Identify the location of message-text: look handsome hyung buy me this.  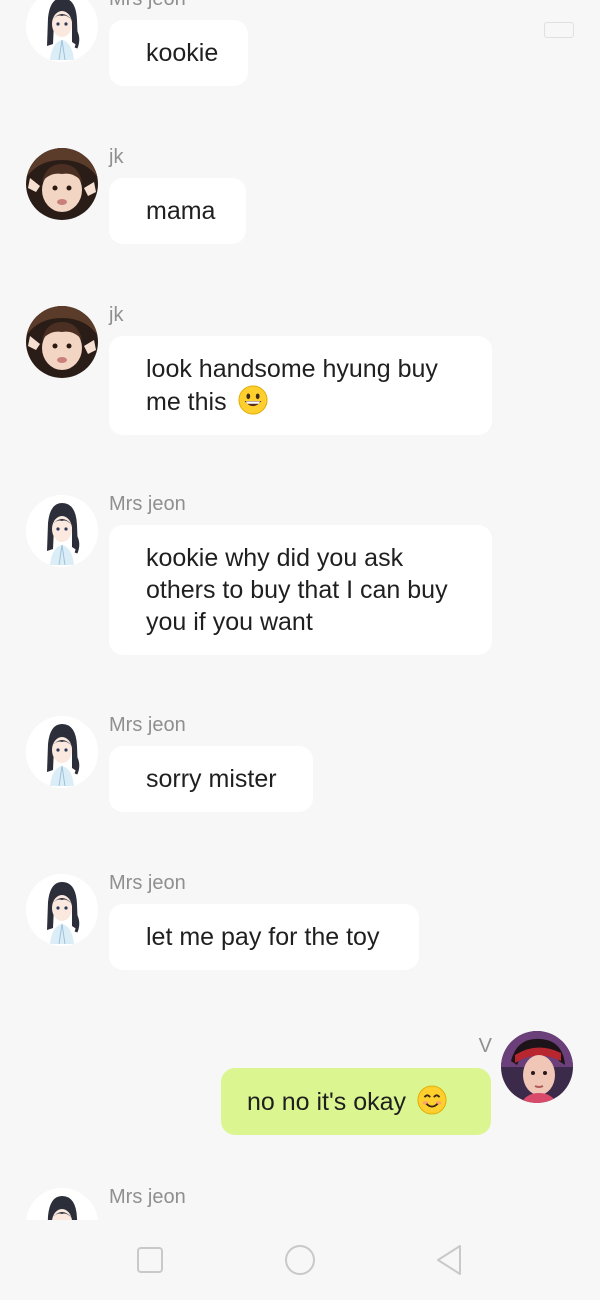
(292, 385).